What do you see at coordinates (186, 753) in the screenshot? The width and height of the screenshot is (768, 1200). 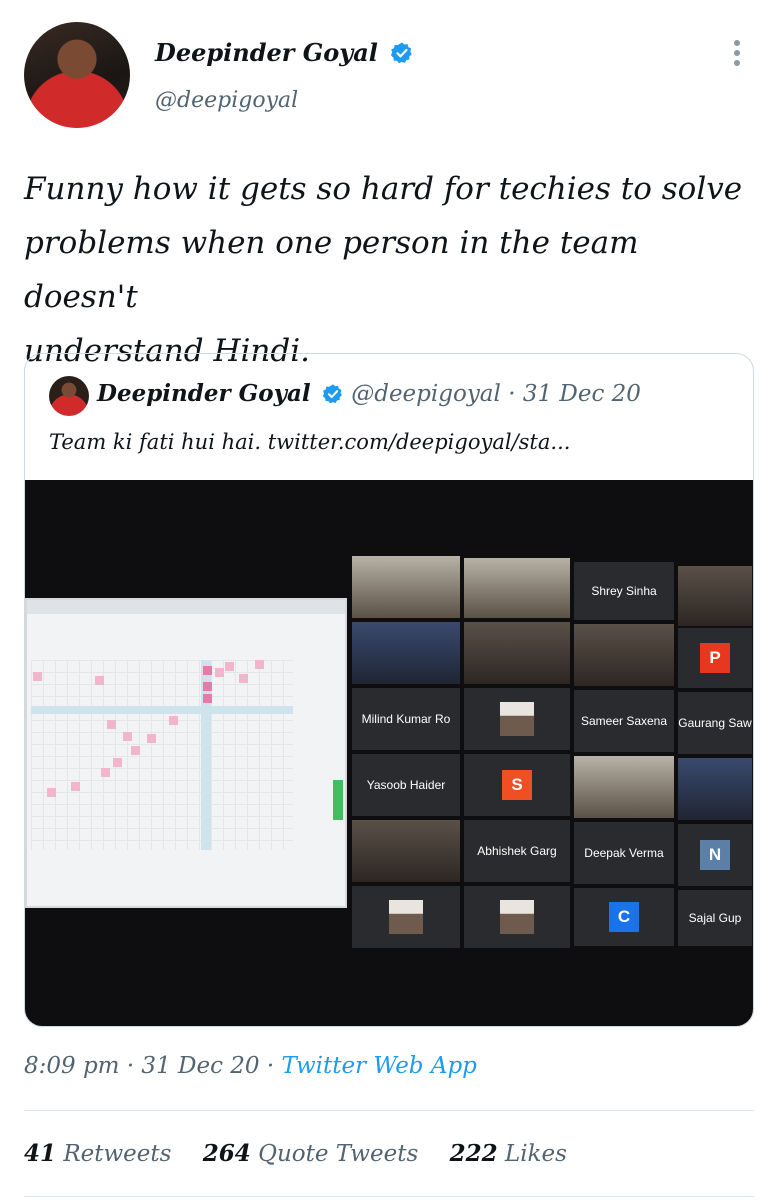 I see `laptop-screen-image` at bounding box center [186, 753].